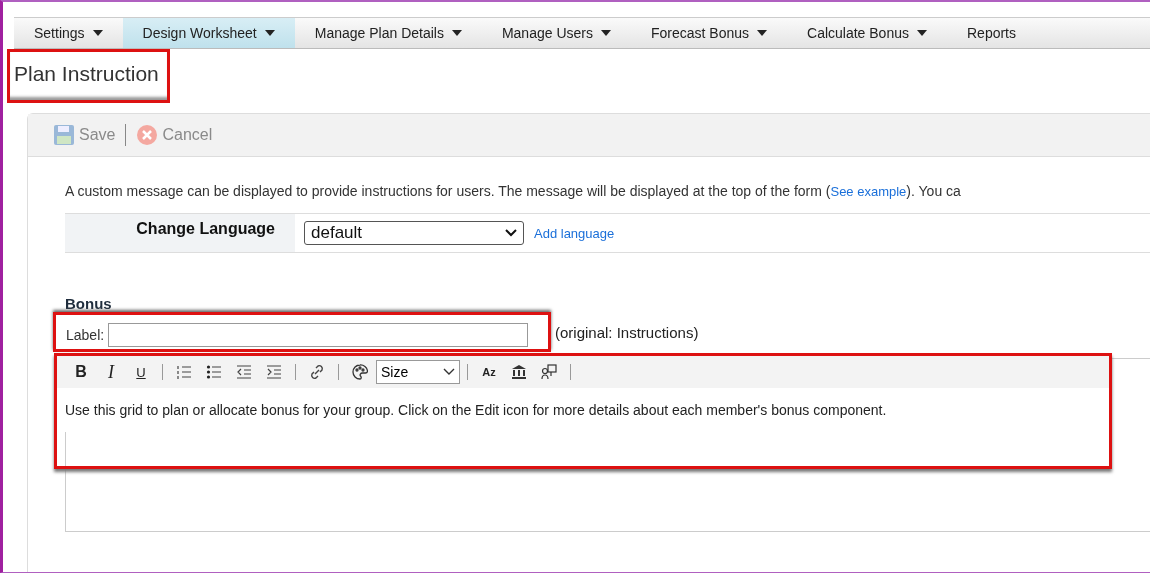 This screenshot has width=1150, height=573. What do you see at coordinates (85, 335) in the screenshot?
I see `label-caption: Label:` at bounding box center [85, 335].